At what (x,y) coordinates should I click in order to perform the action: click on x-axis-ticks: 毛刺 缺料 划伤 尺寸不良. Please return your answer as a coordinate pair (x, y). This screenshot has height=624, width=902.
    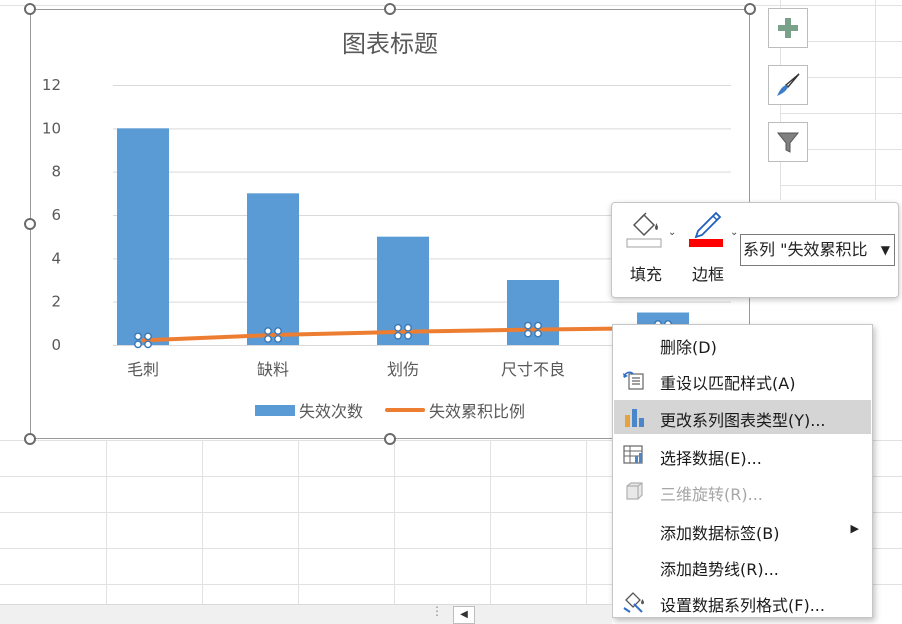
    Looking at the image, I should click on (346, 369).